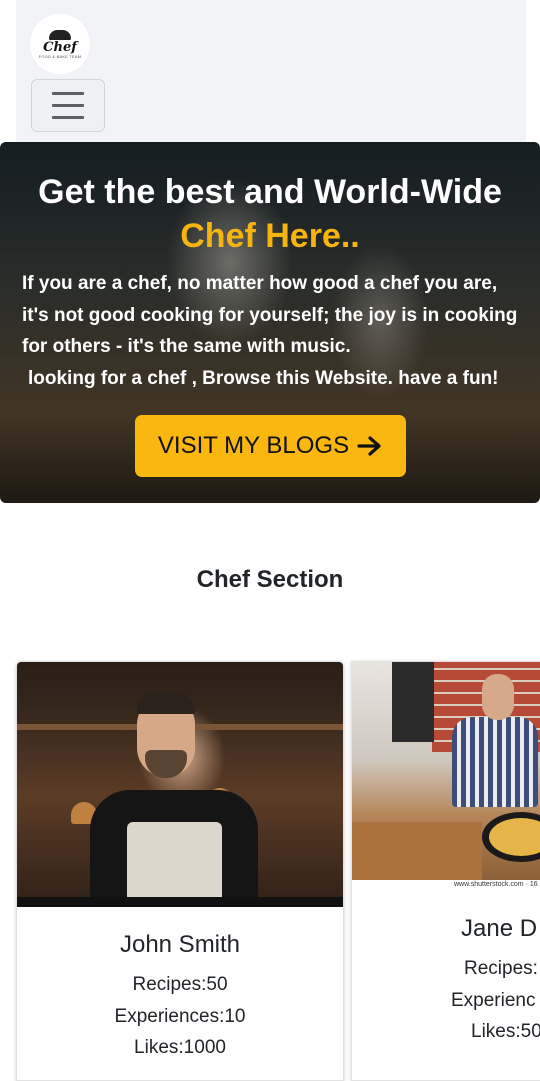 The width and height of the screenshot is (540, 1081). I want to click on logo-tagline: FOOD & BAKE TEAM, so click(60, 56).